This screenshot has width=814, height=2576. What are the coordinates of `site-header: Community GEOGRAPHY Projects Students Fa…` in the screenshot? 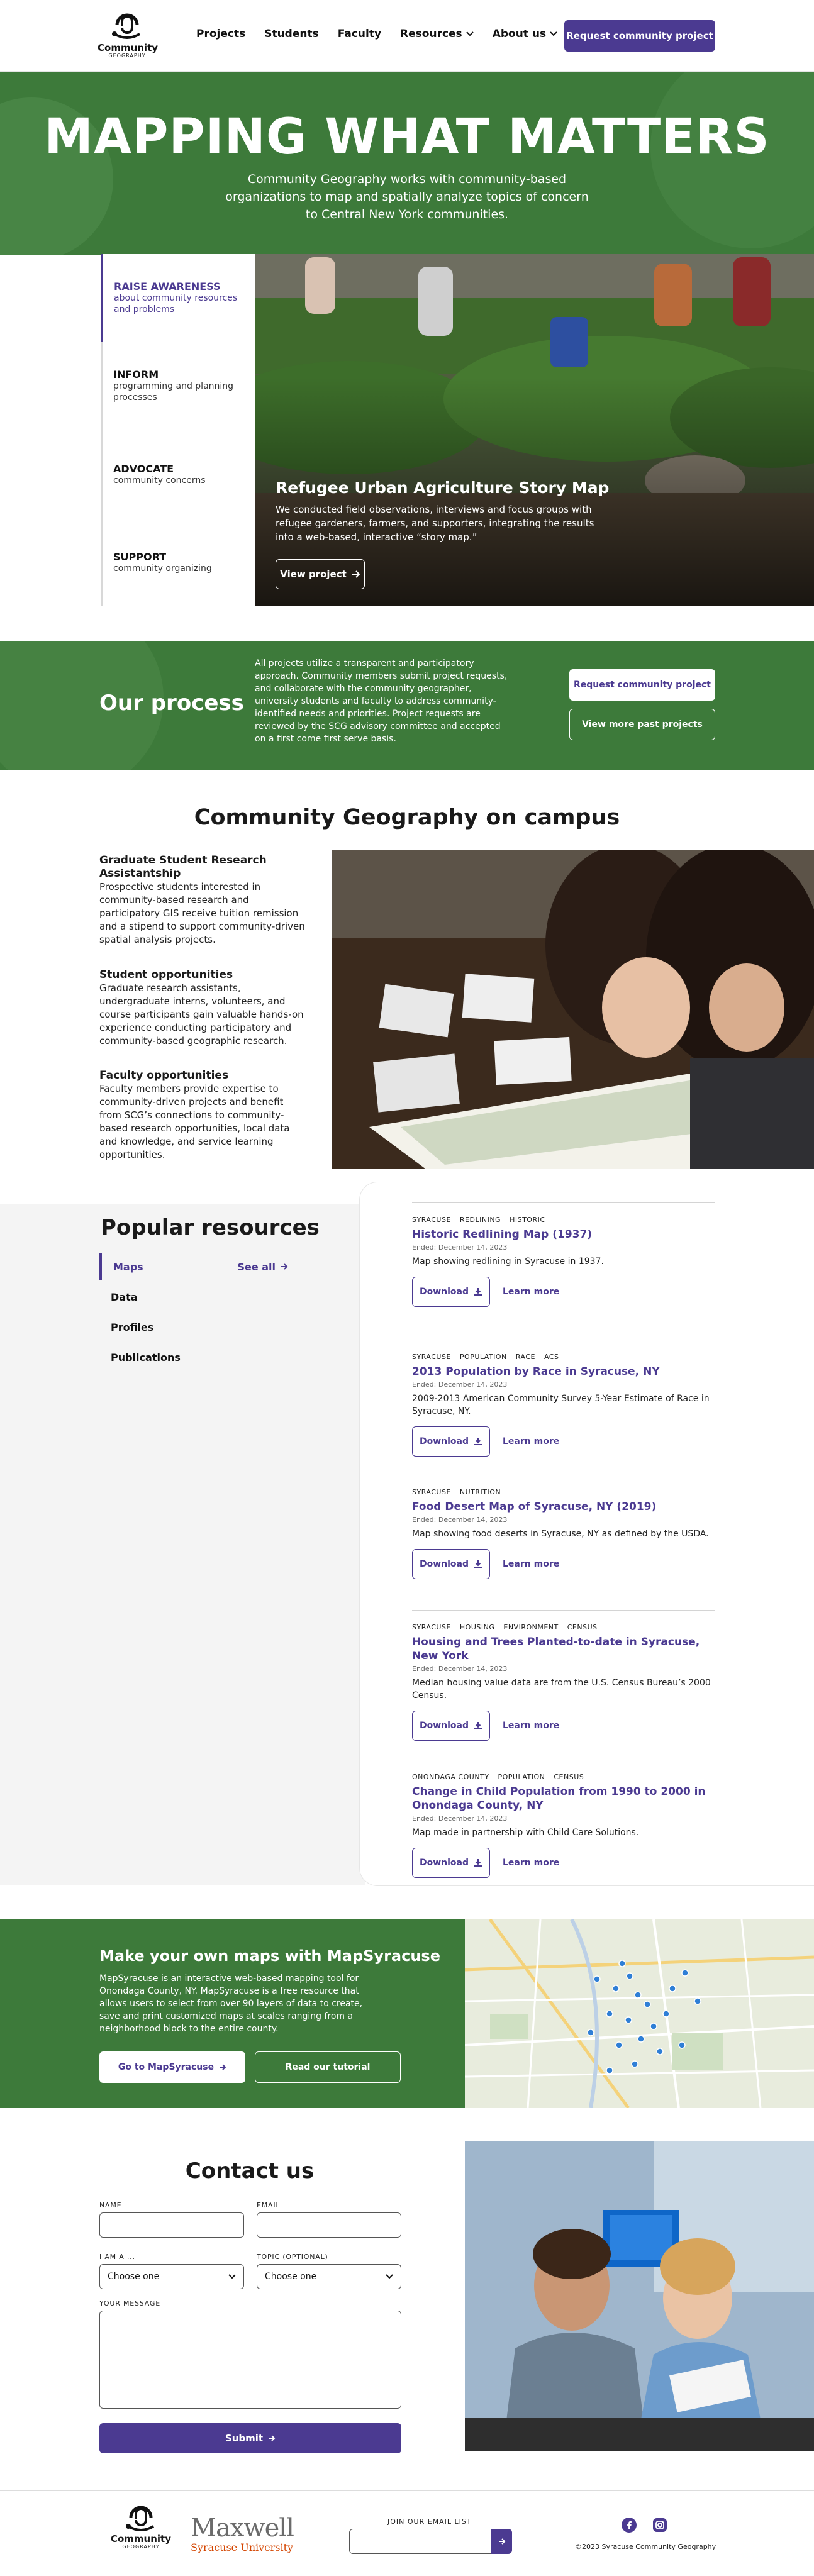 It's located at (407, 36).